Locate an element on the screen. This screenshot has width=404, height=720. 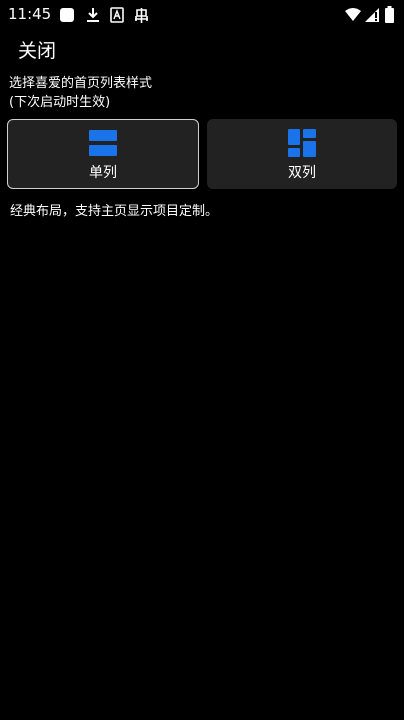
bug-icon is located at coordinates (141, 15).